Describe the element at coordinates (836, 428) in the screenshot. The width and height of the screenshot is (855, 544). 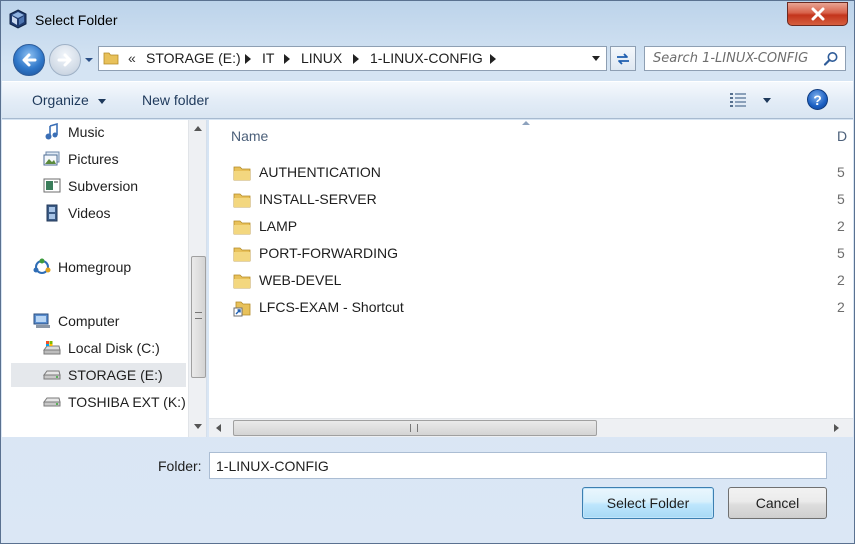
I see `scroll-right-icon` at that location.